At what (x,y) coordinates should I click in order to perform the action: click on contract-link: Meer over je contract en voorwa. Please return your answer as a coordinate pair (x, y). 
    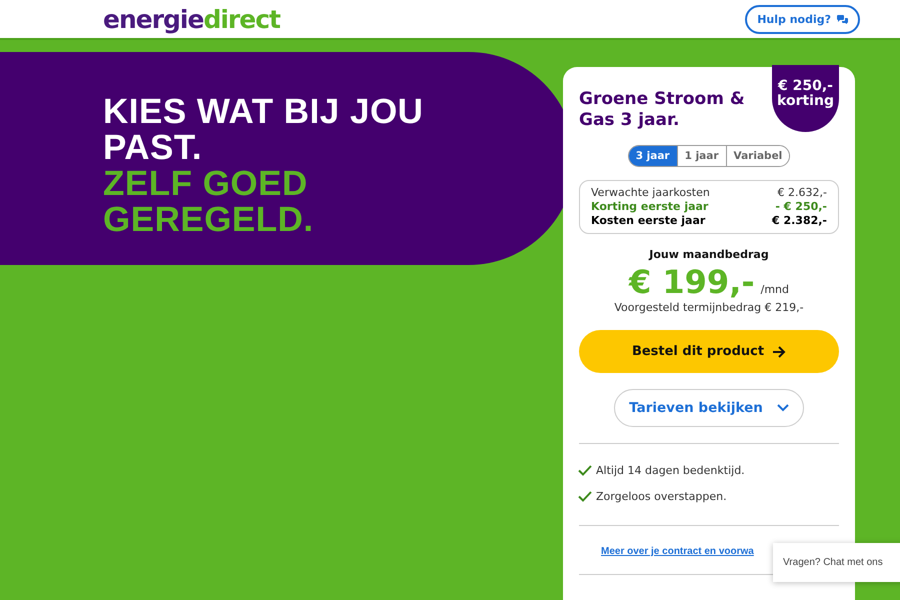
    Looking at the image, I should click on (677, 551).